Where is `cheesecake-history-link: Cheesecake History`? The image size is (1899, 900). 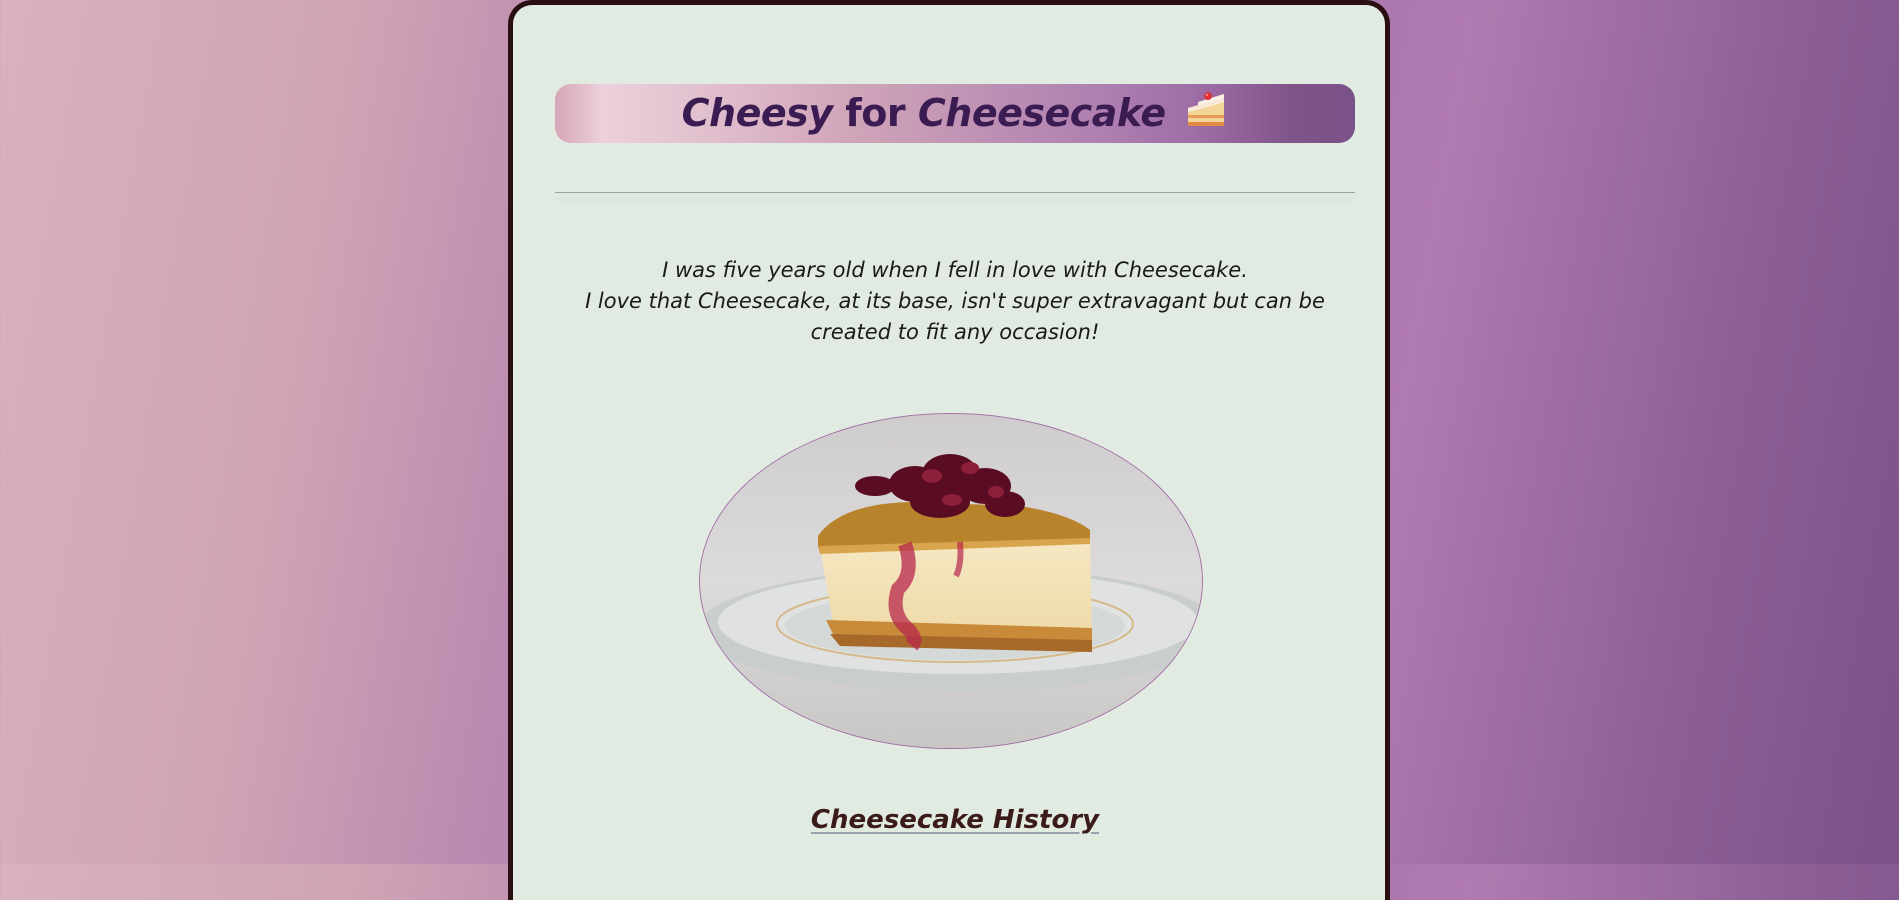
cheesecake-history-link: Cheesecake History is located at coordinates (955, 820).